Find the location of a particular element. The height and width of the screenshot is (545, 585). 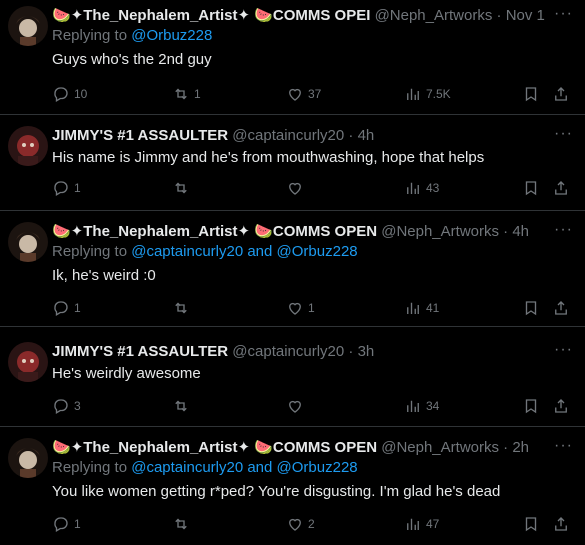

divider is located at coordinates (292, 210).